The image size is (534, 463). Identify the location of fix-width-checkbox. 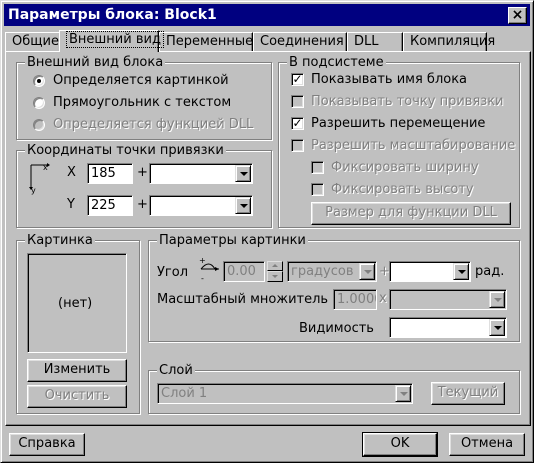
(317, 167).